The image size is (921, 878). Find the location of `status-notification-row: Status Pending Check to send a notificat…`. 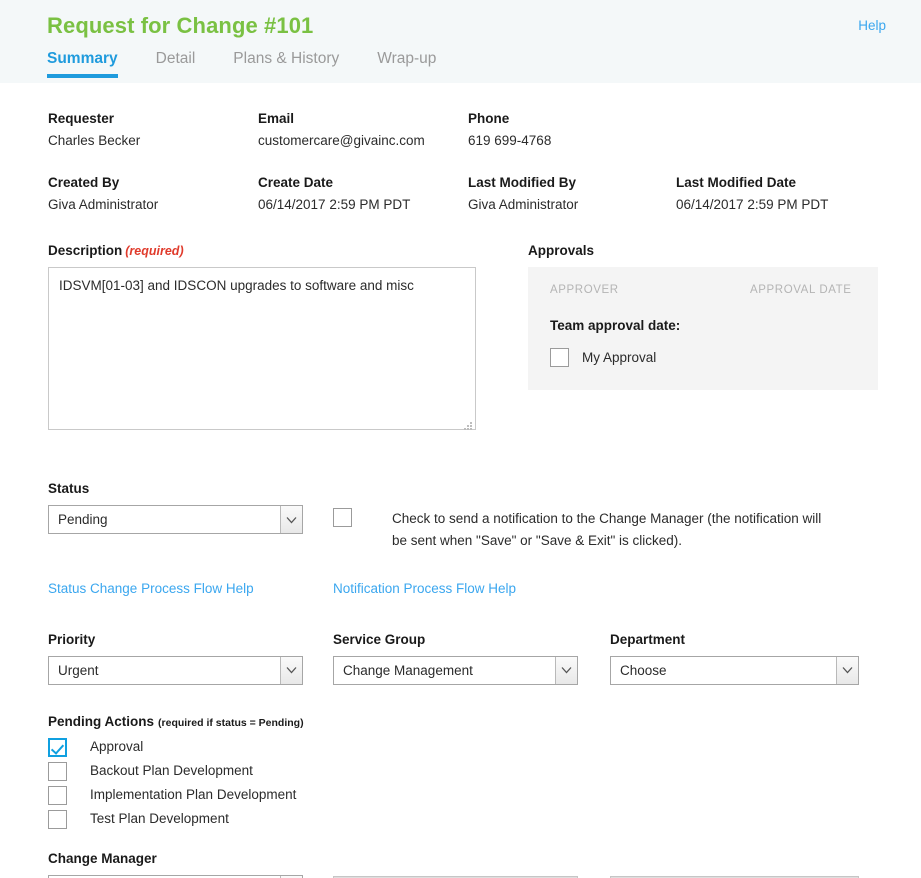

status-notification-row: Status Pending Check to send a notificat… is located at coordinates (460, 516).